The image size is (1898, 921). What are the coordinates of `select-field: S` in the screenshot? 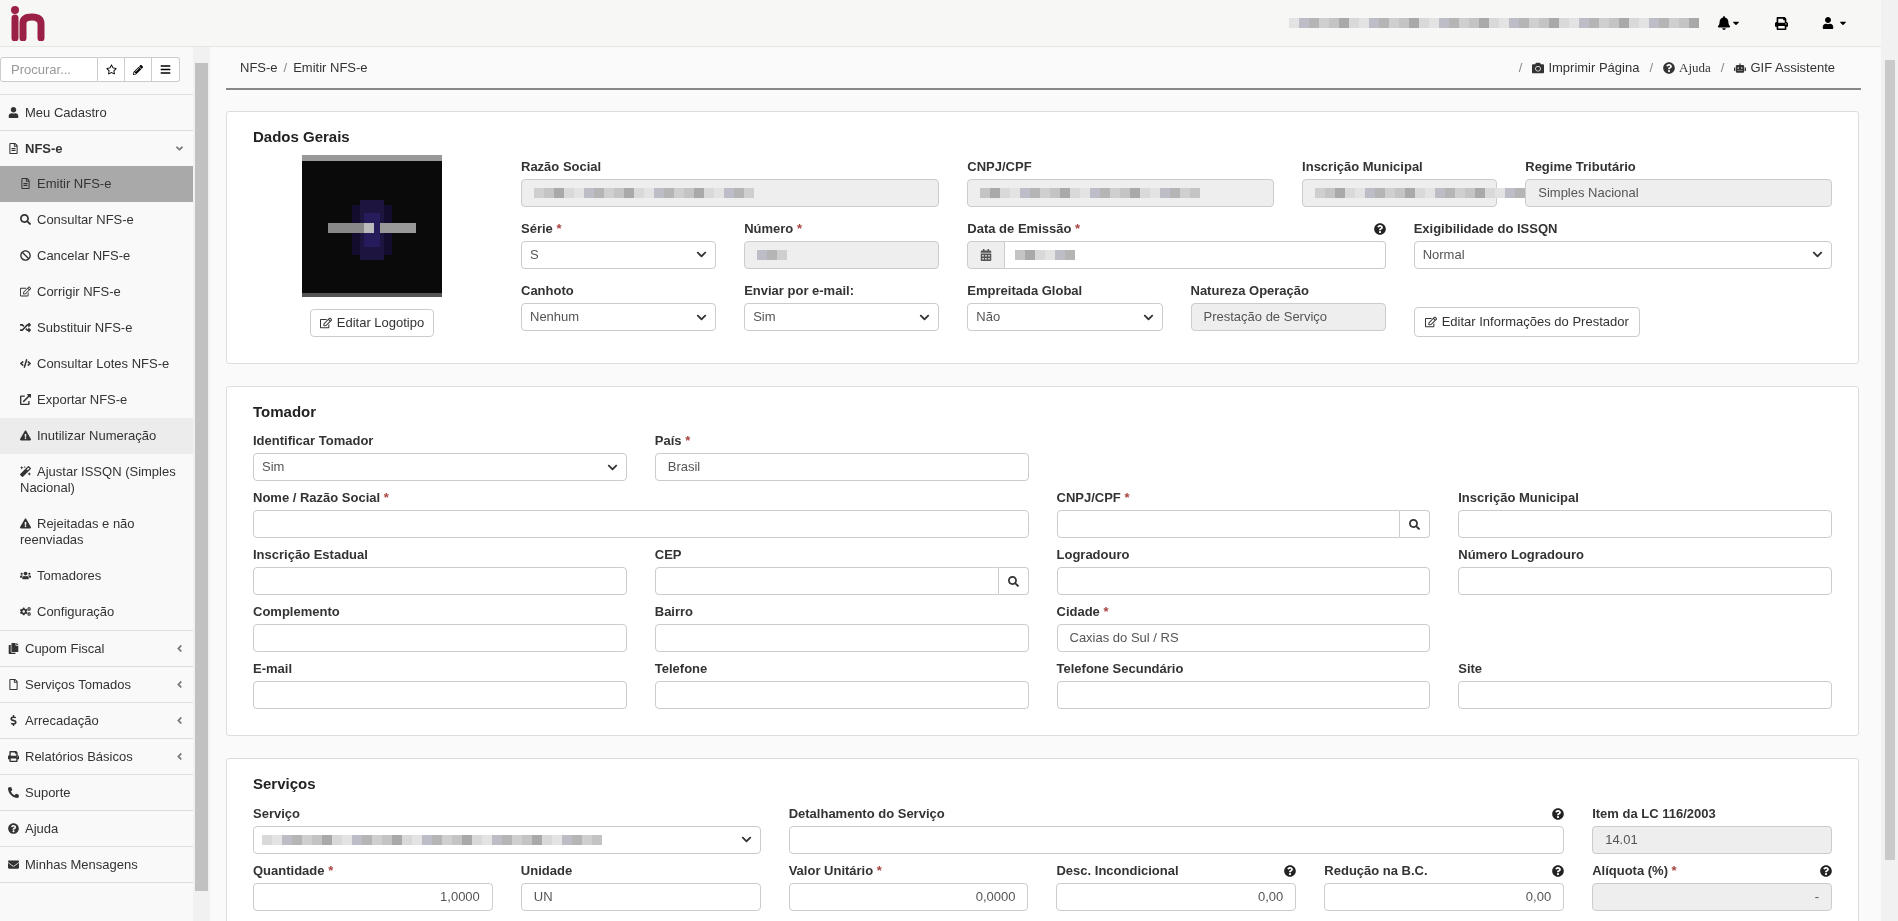 It's located at (619, 254).